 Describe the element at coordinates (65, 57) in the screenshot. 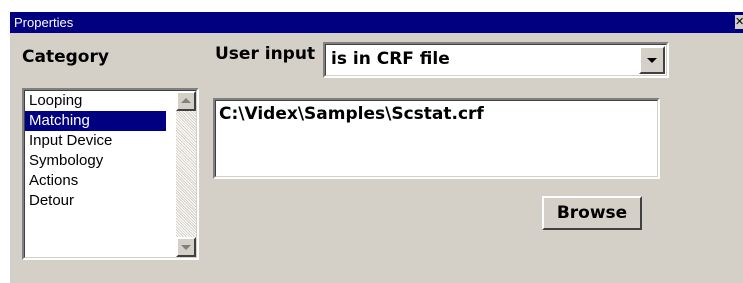

I see `category-label: Category` at that location.